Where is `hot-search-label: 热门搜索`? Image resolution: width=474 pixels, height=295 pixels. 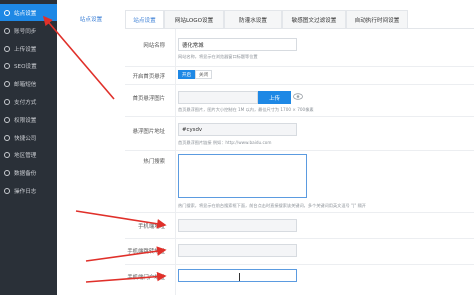
hot-search-label: 热门搜索 is located at coordinates (154, 162).